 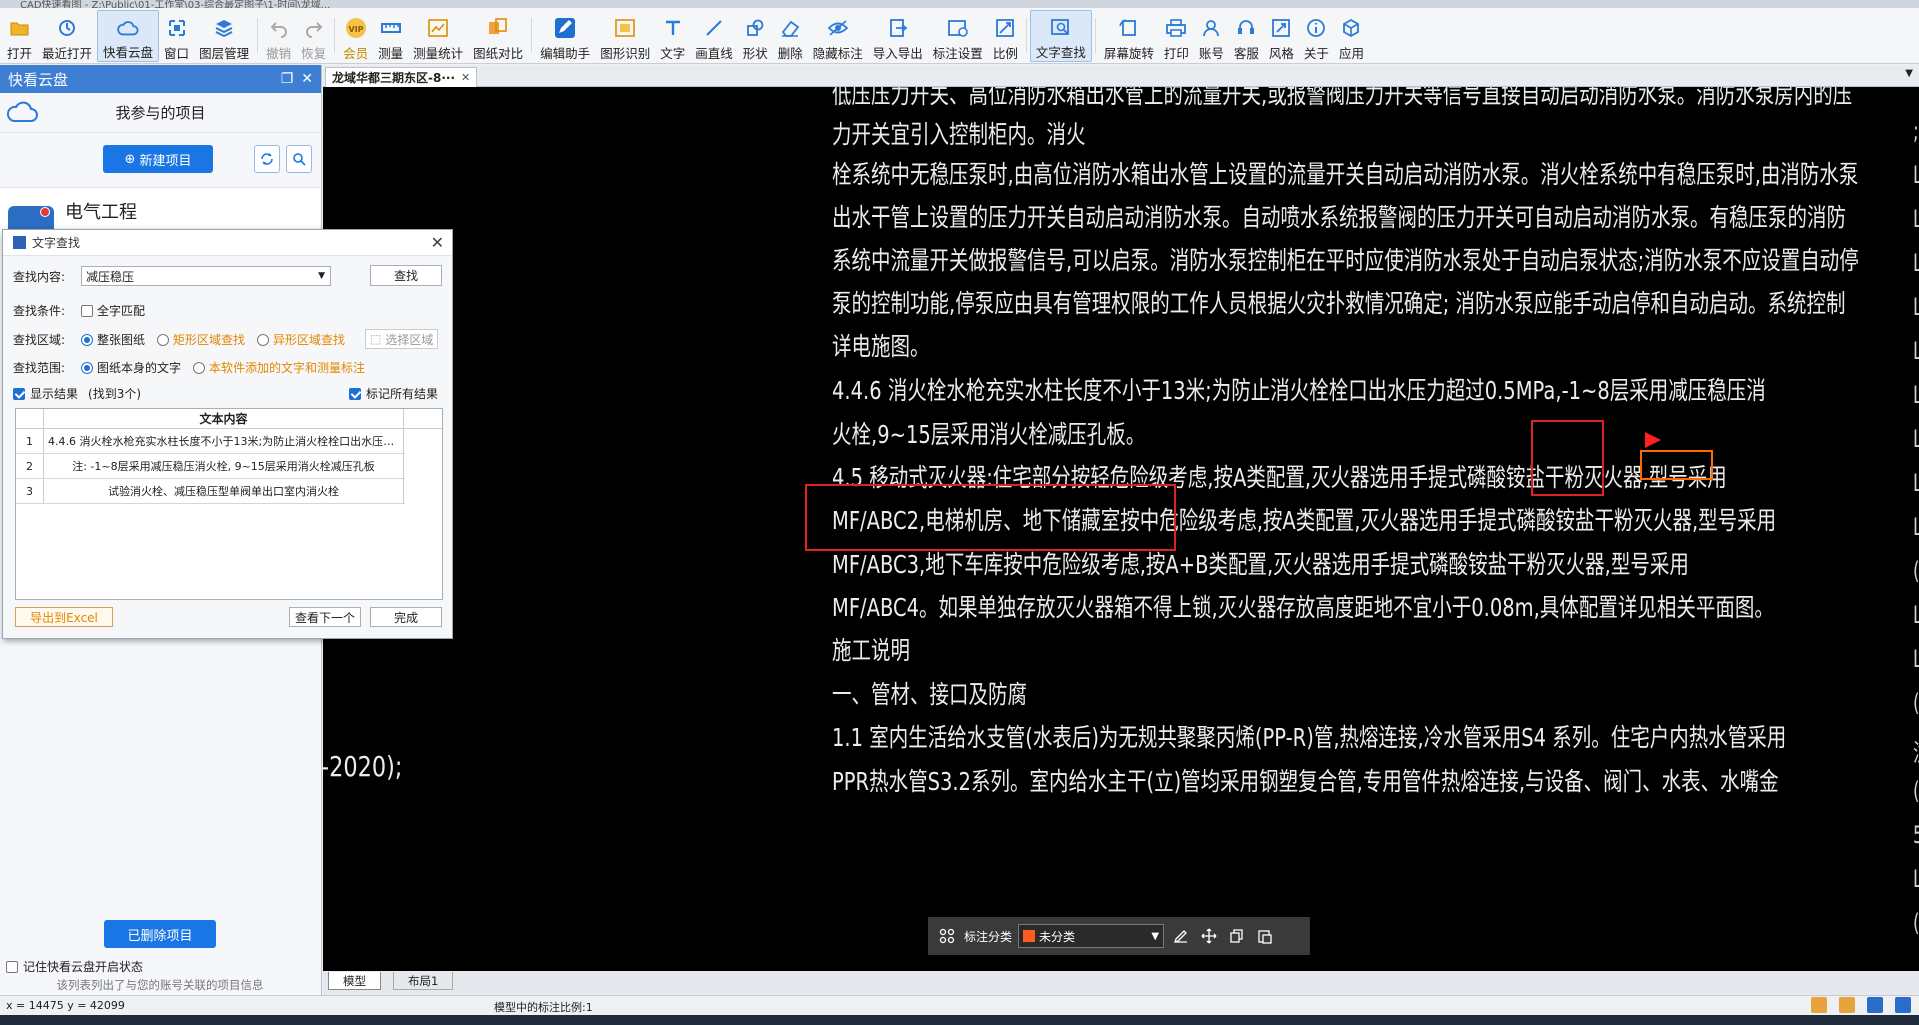 I want to click on toolbar-button-account: 账号, so click(x=1211, y=36).